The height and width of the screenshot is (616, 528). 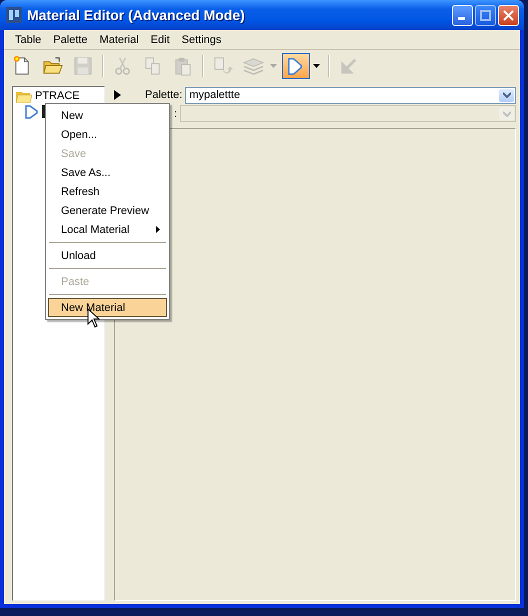 I want to click on minimize-button, so click(x=462, y=15).